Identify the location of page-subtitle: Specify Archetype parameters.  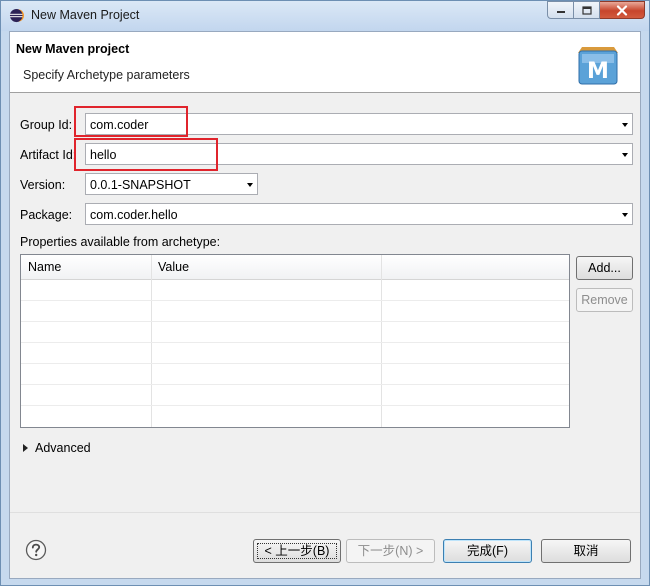
(106, 75).